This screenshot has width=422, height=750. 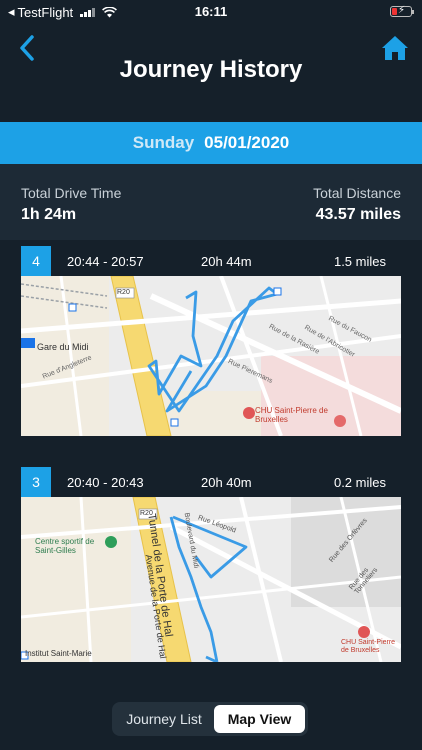 I want to click on journey-header: 3 20:40 - 20:43 20h 40m 0.2 miles, so click(x=211, y=482).